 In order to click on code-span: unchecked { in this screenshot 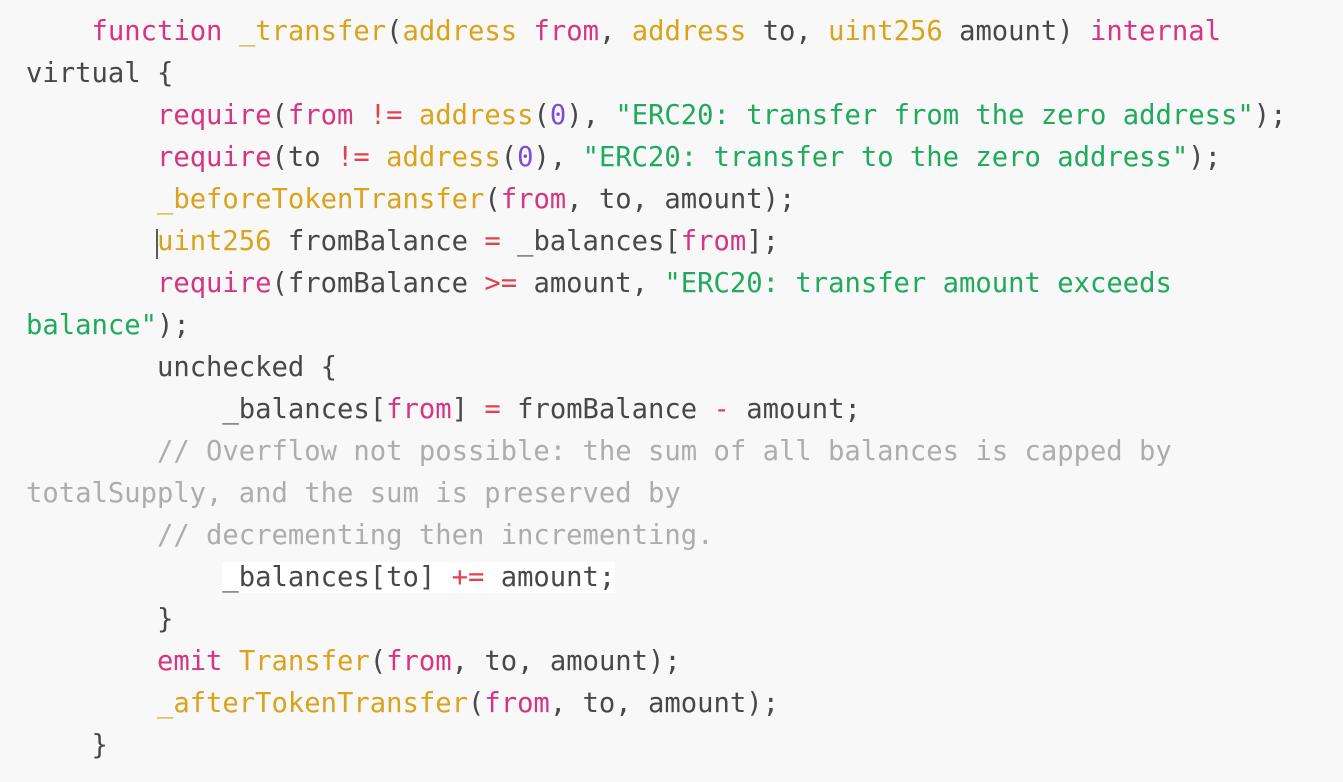, I will do `click(247, 367)`.